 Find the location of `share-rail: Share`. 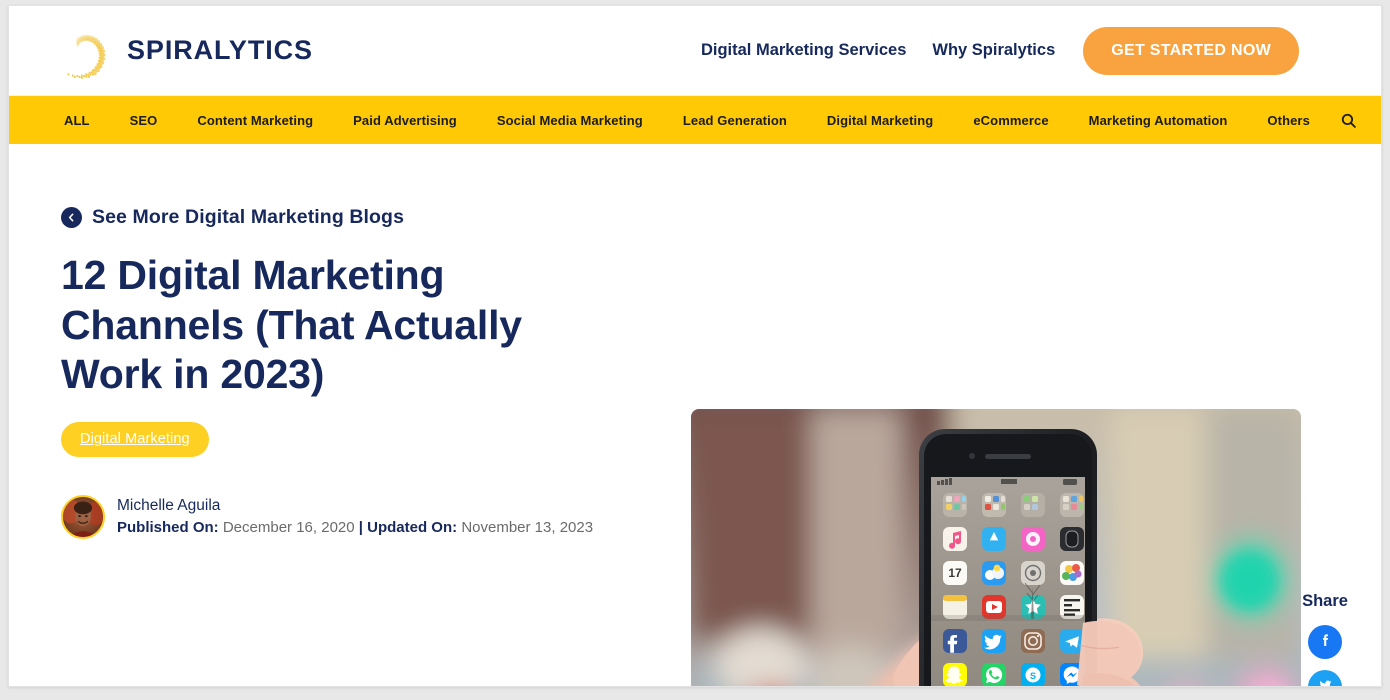

share-rail: Share is located at coordinates (1325, 639).